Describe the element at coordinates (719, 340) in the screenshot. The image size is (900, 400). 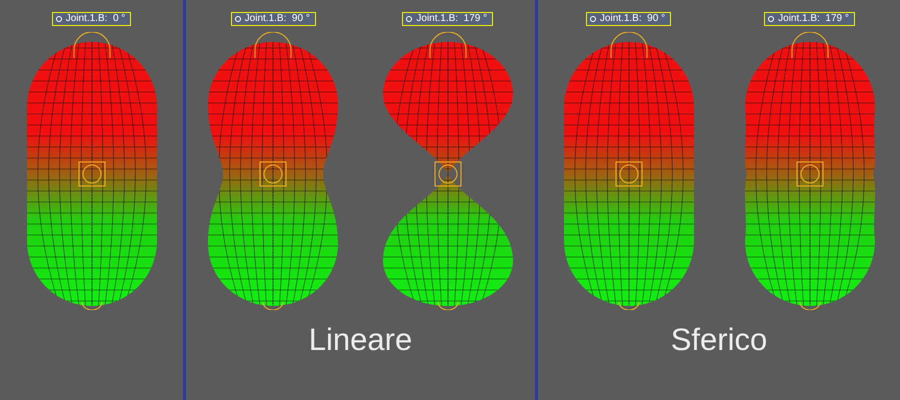
I see `panel-caption: Sferico` at that location.